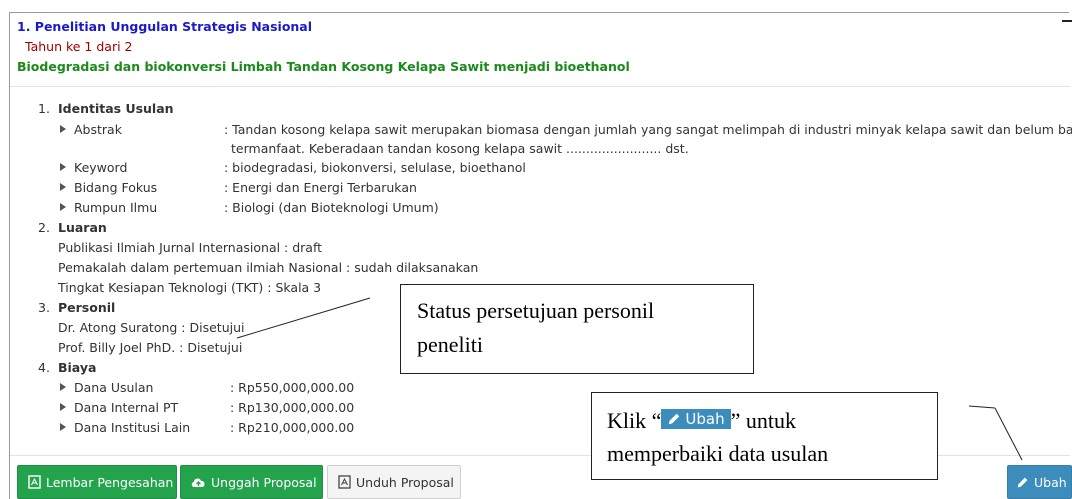  Describe the element at coordinates (97, 482) in the screenshot. I see `lembar-pengesahan-button: Lembar Pengesahan` at that location.